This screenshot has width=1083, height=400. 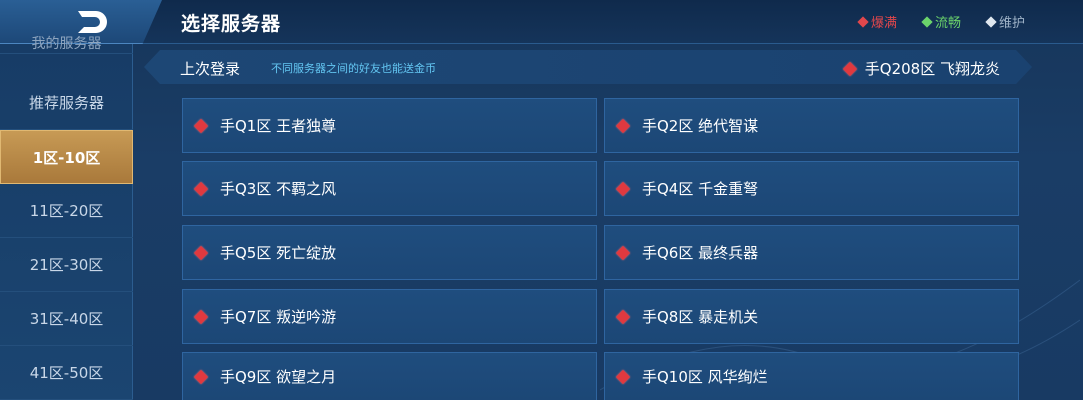 I want to click on server-name: 手Q3区 不羁之风, so click(x=278, y=189).